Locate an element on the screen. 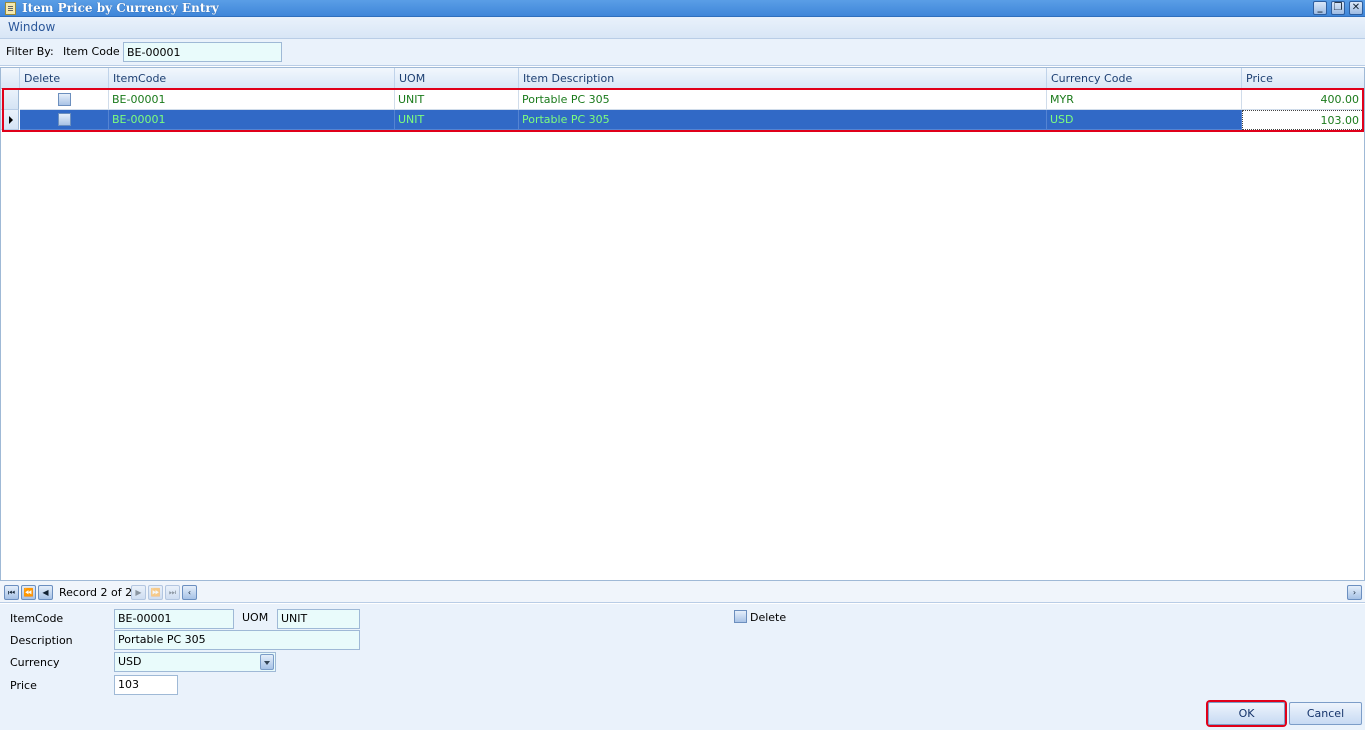 The width and height of the screenshot is (1365, 730). itemcode-field: BE-00001 is located at coordinates (174, 619).